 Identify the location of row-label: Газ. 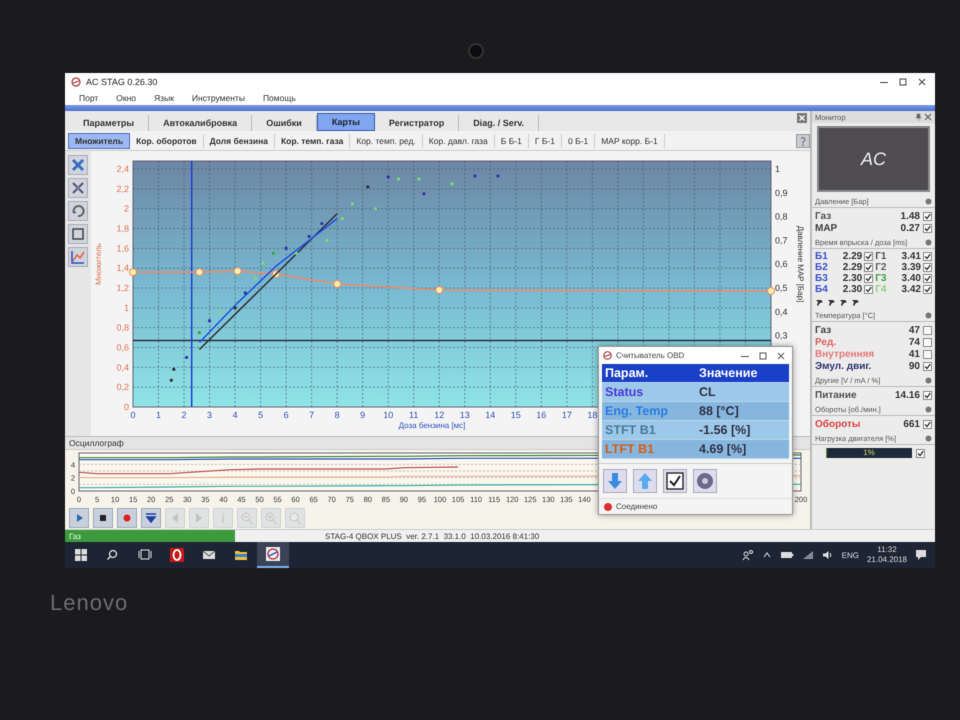
(823, 330).